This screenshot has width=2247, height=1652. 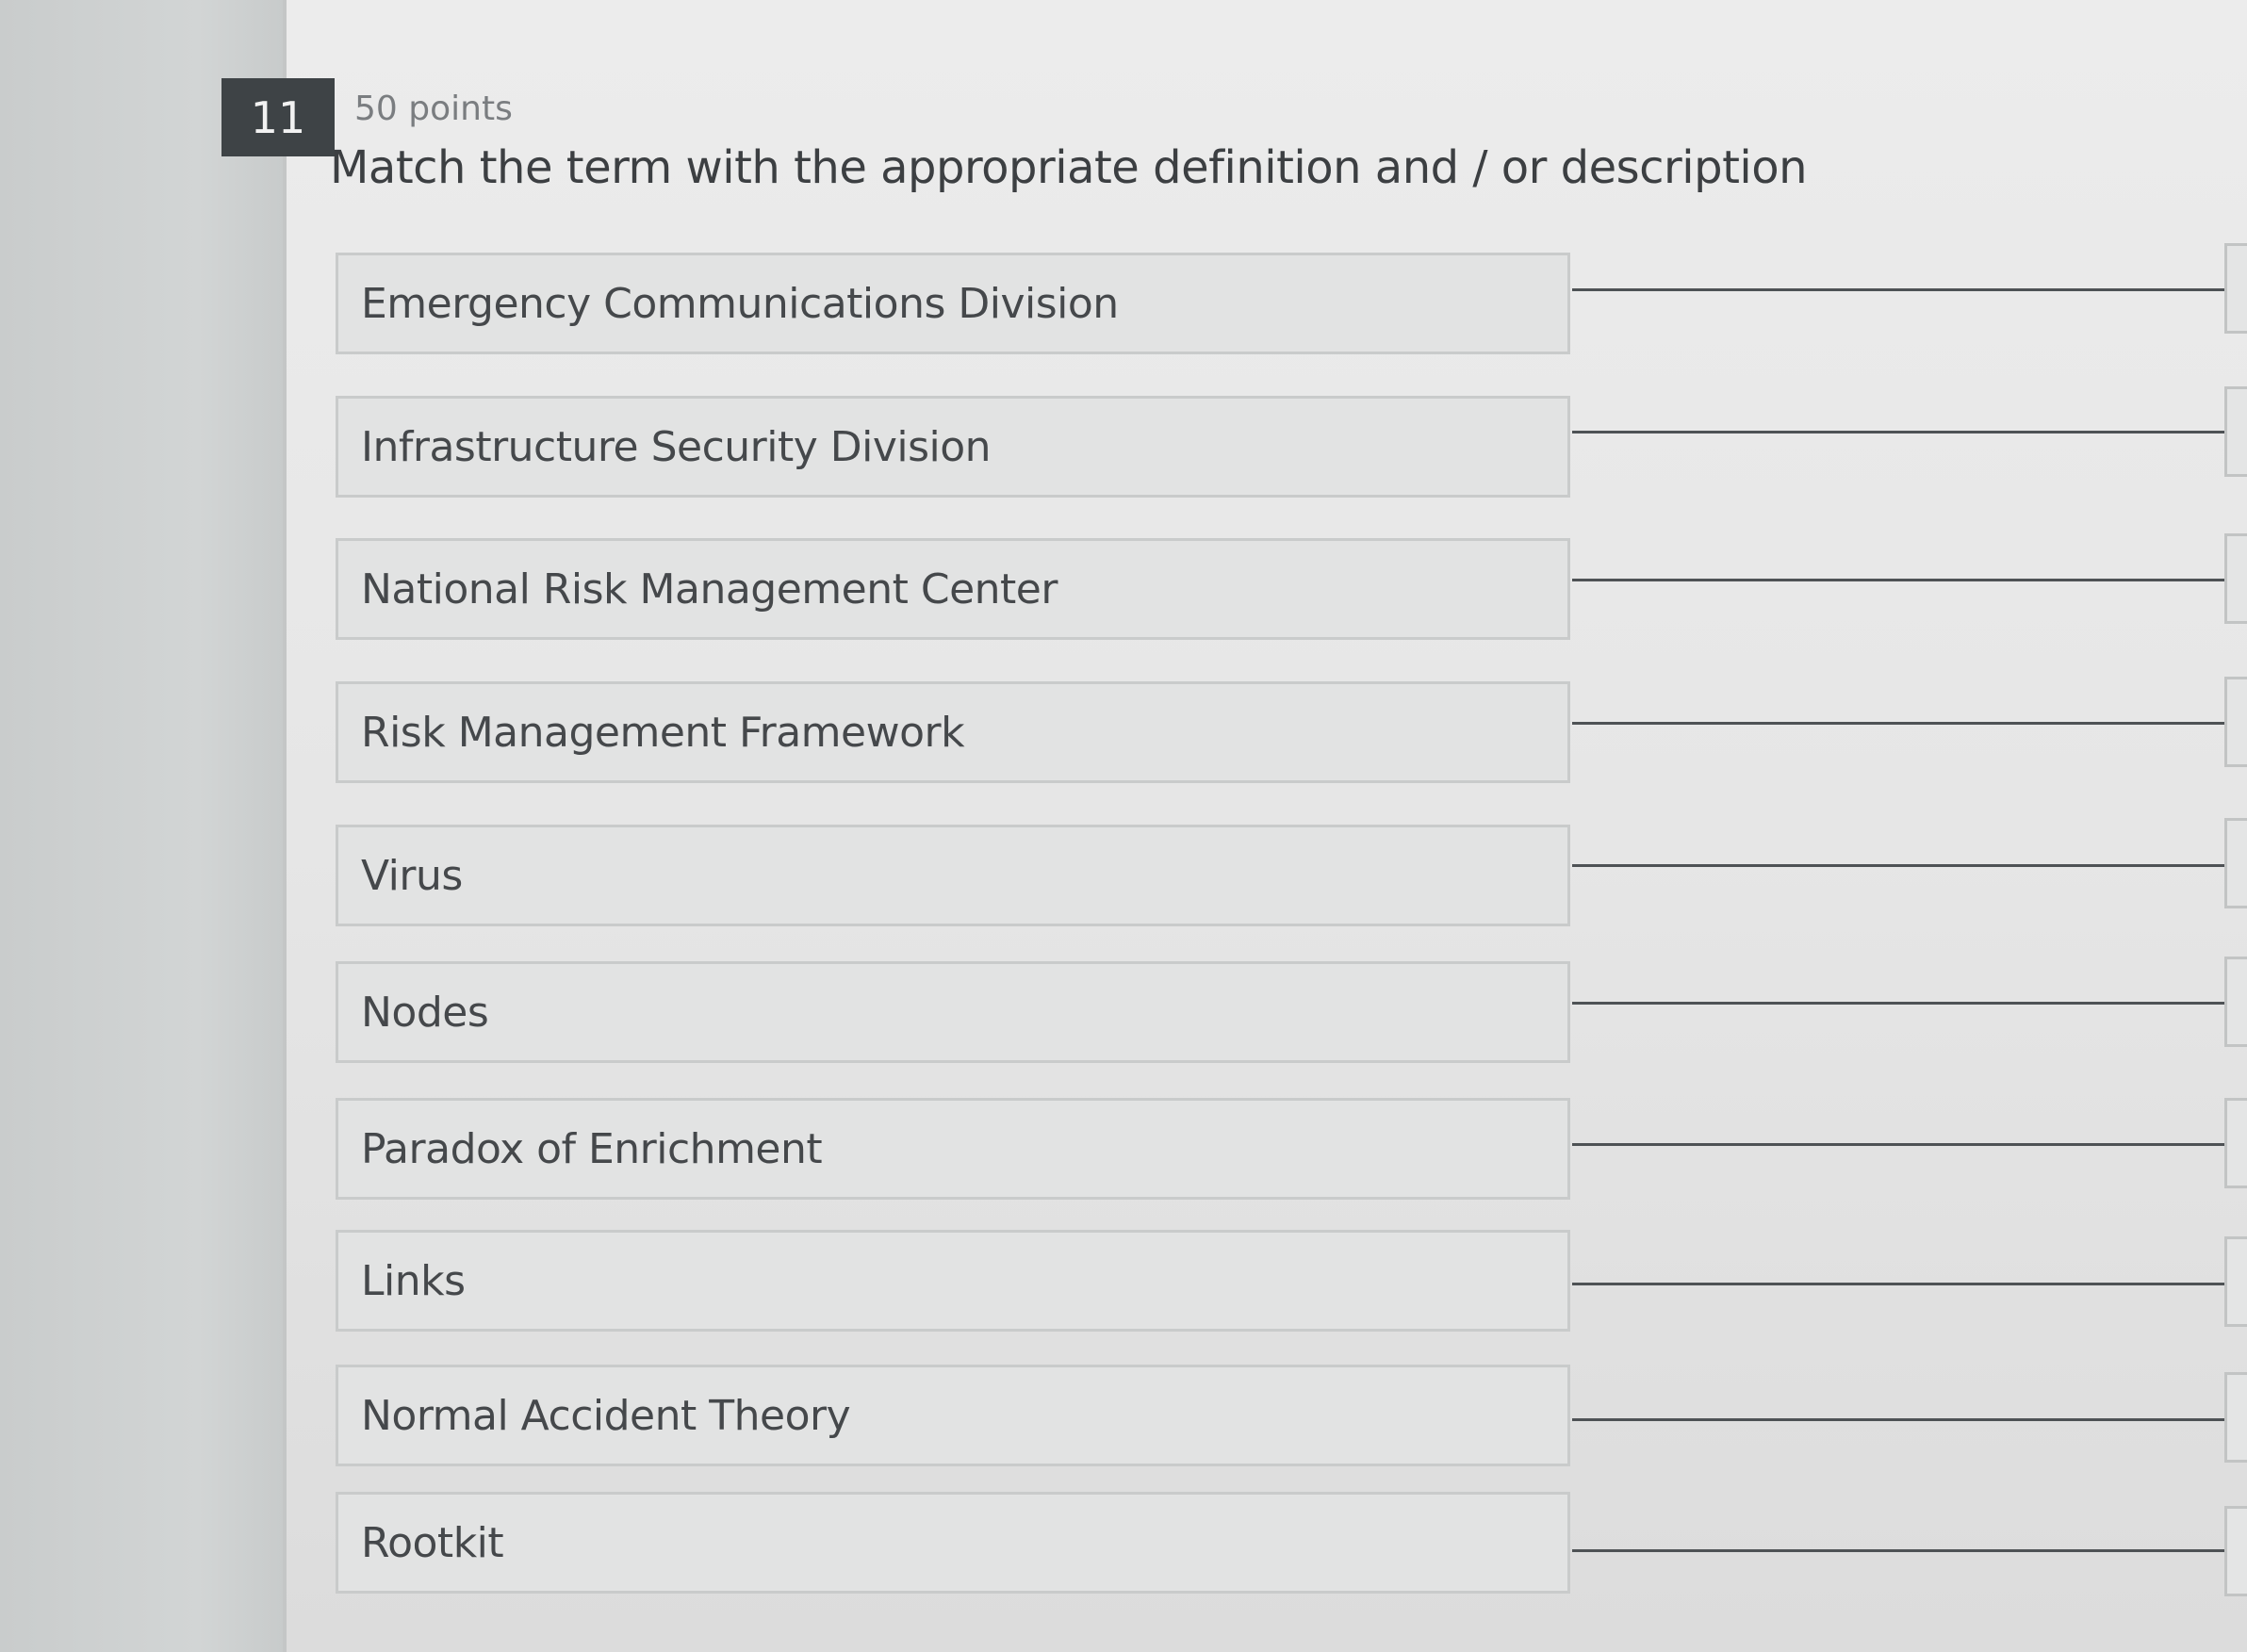 I want to click on term-item: Risk Management Framework, so click(x=953, y=732).